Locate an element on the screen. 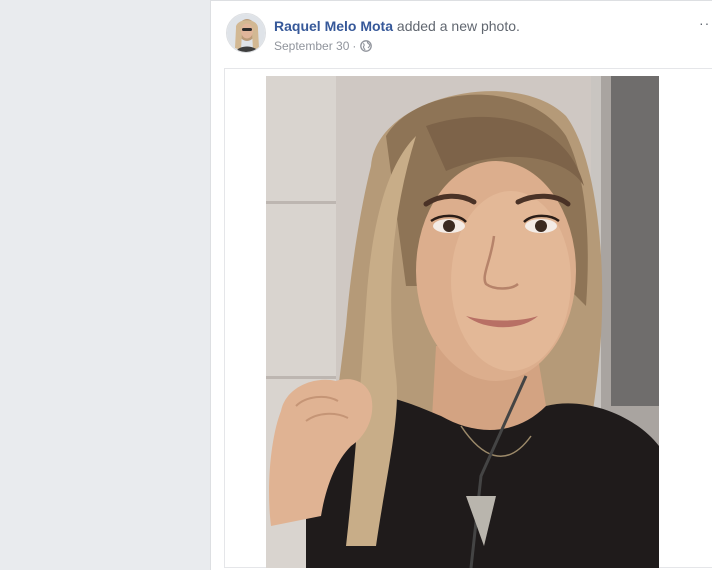  post-timestamp-link: September 30 is located at coordinates (311, 46).